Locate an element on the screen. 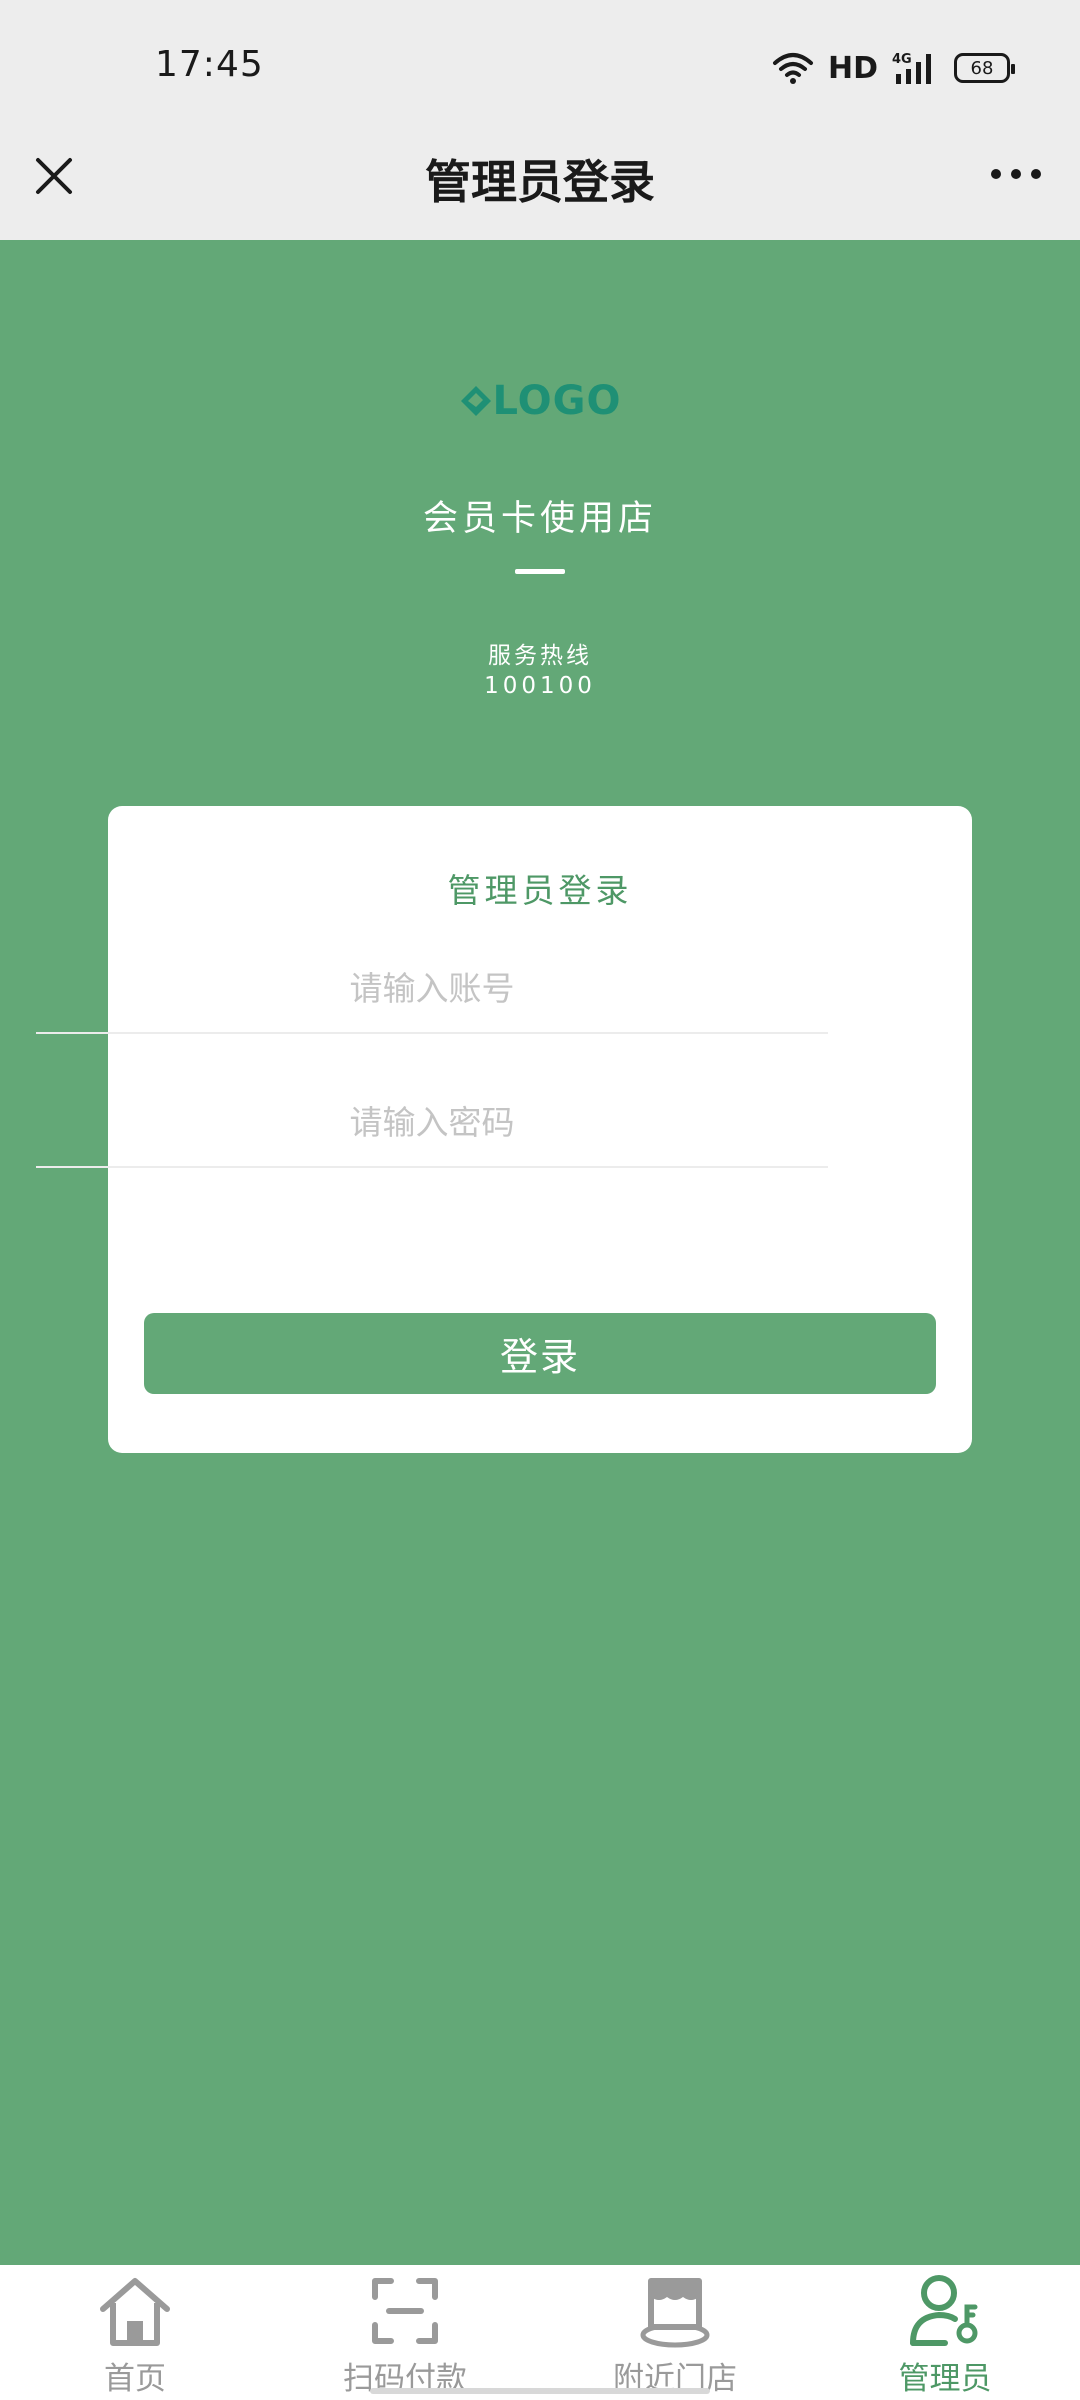  admin-icon is located at coordinates (944, 2310).